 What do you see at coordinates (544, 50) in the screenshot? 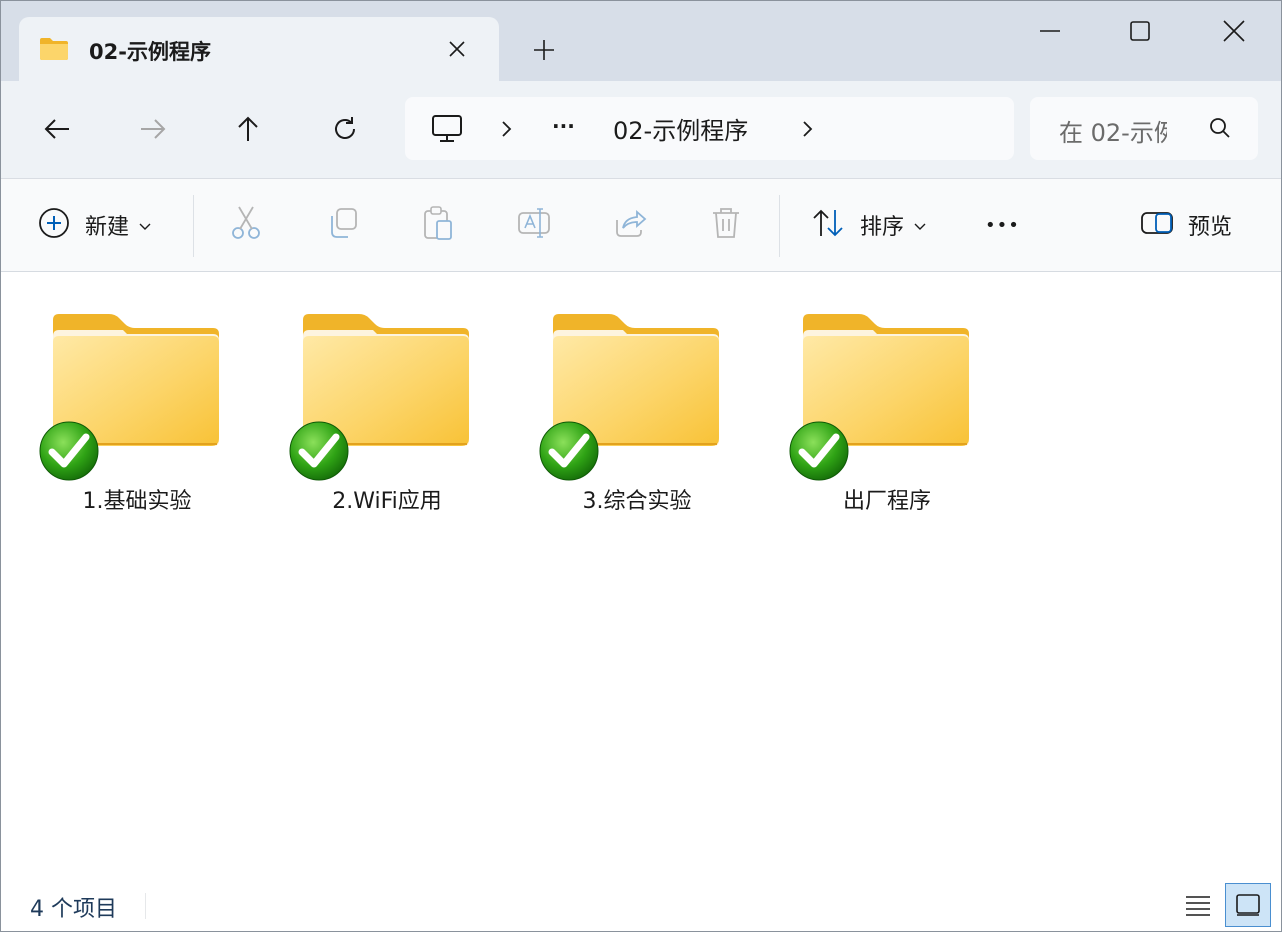
I see `plus-icon` at bounding box center [544, 50].